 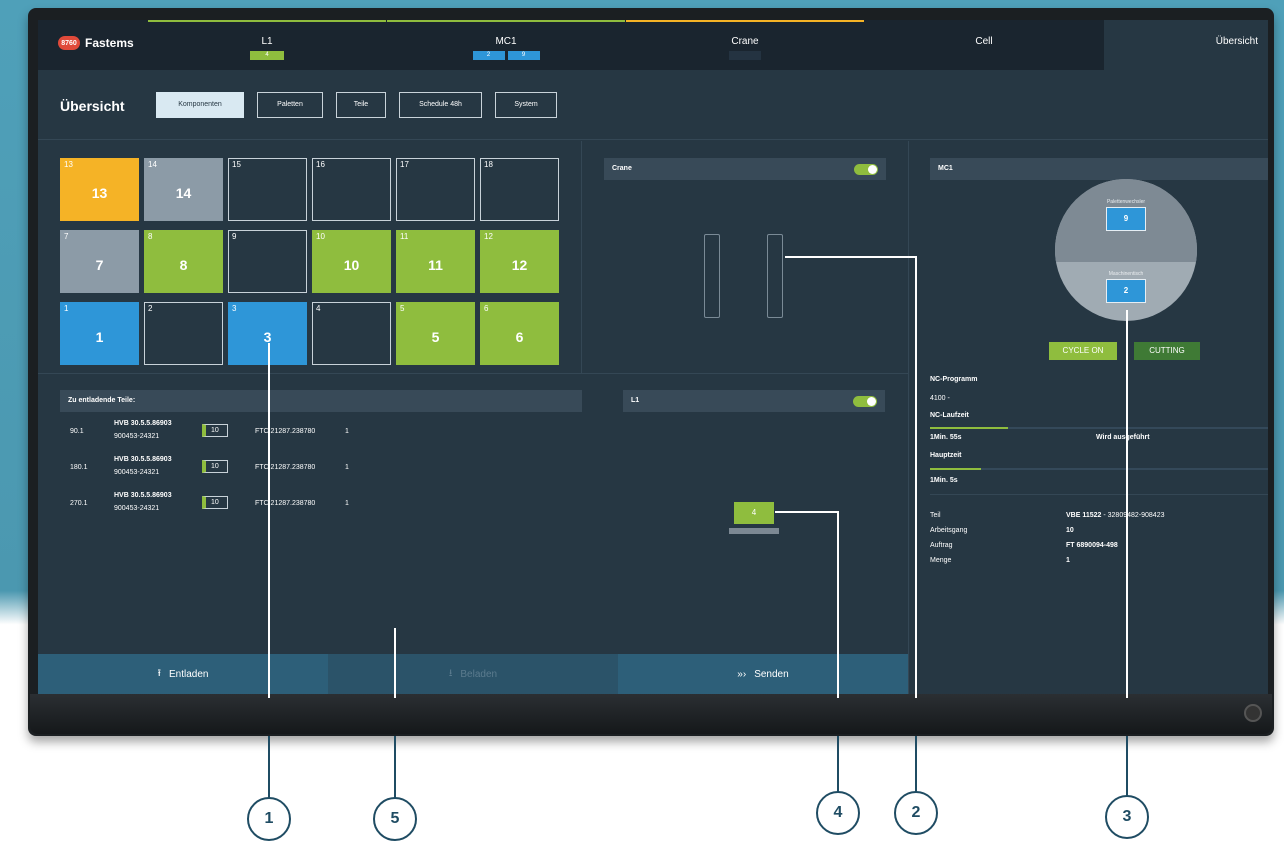 I want to click on callout-4: 4, so click(x=838, y=813).